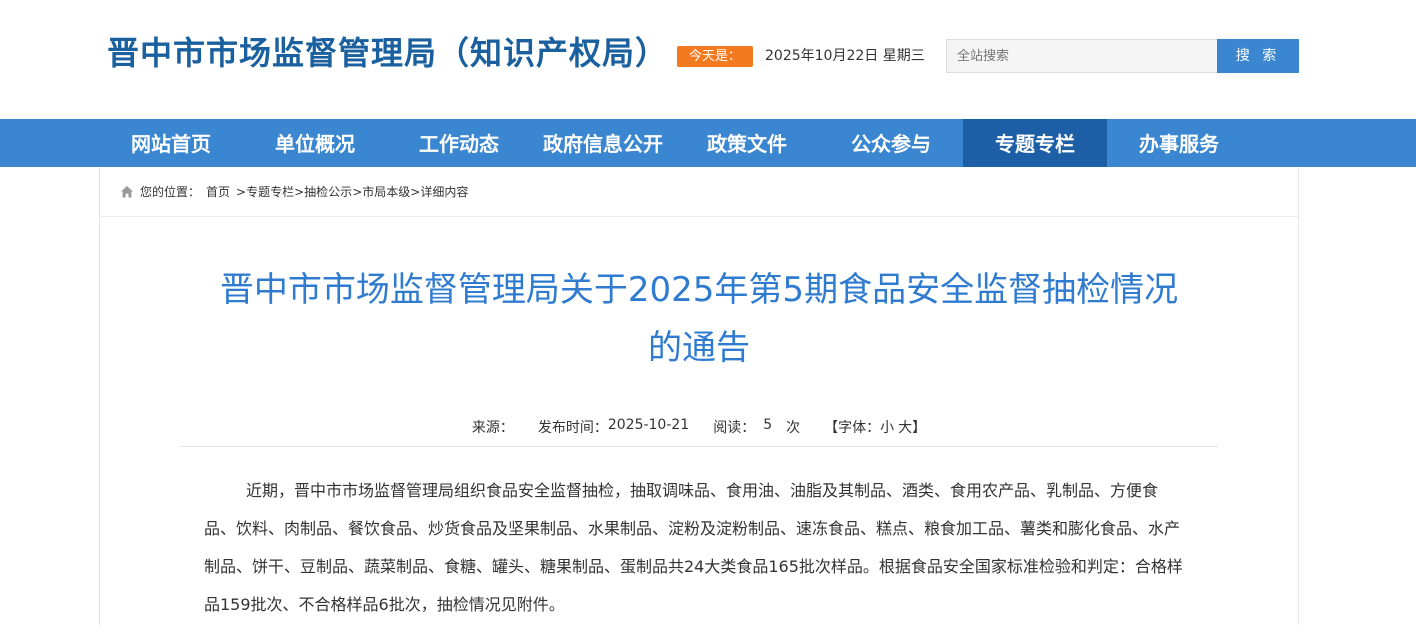 The width and height of the screenshot is (1416, 625). What do you see at coordinates (1258, 56) in the screenshot?
I see `search-button: 搜 索` at bounding box center [1258, 56].